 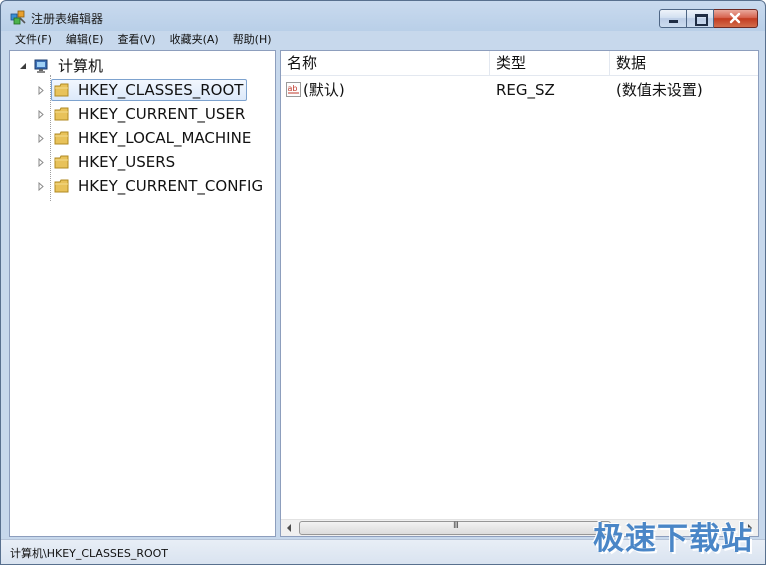 I want to click on tree-item-hkey-classes-root: HKEY_CLASSES_ROOT, so click(x=142, y=90).